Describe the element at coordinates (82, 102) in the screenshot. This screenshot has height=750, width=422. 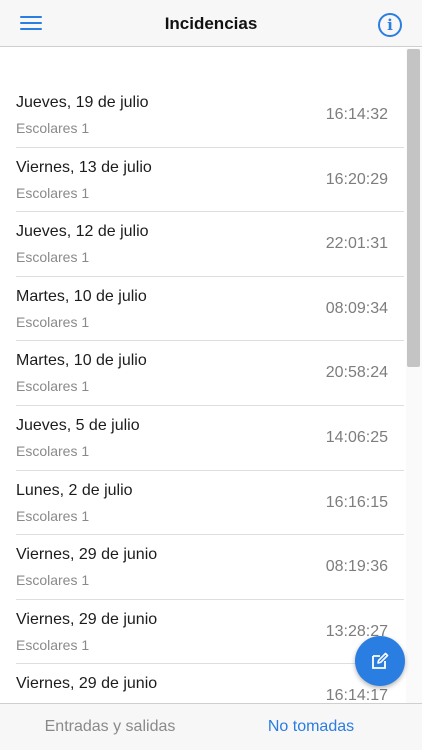
I see `item-date: Jueves, 19 de julio` at that location.